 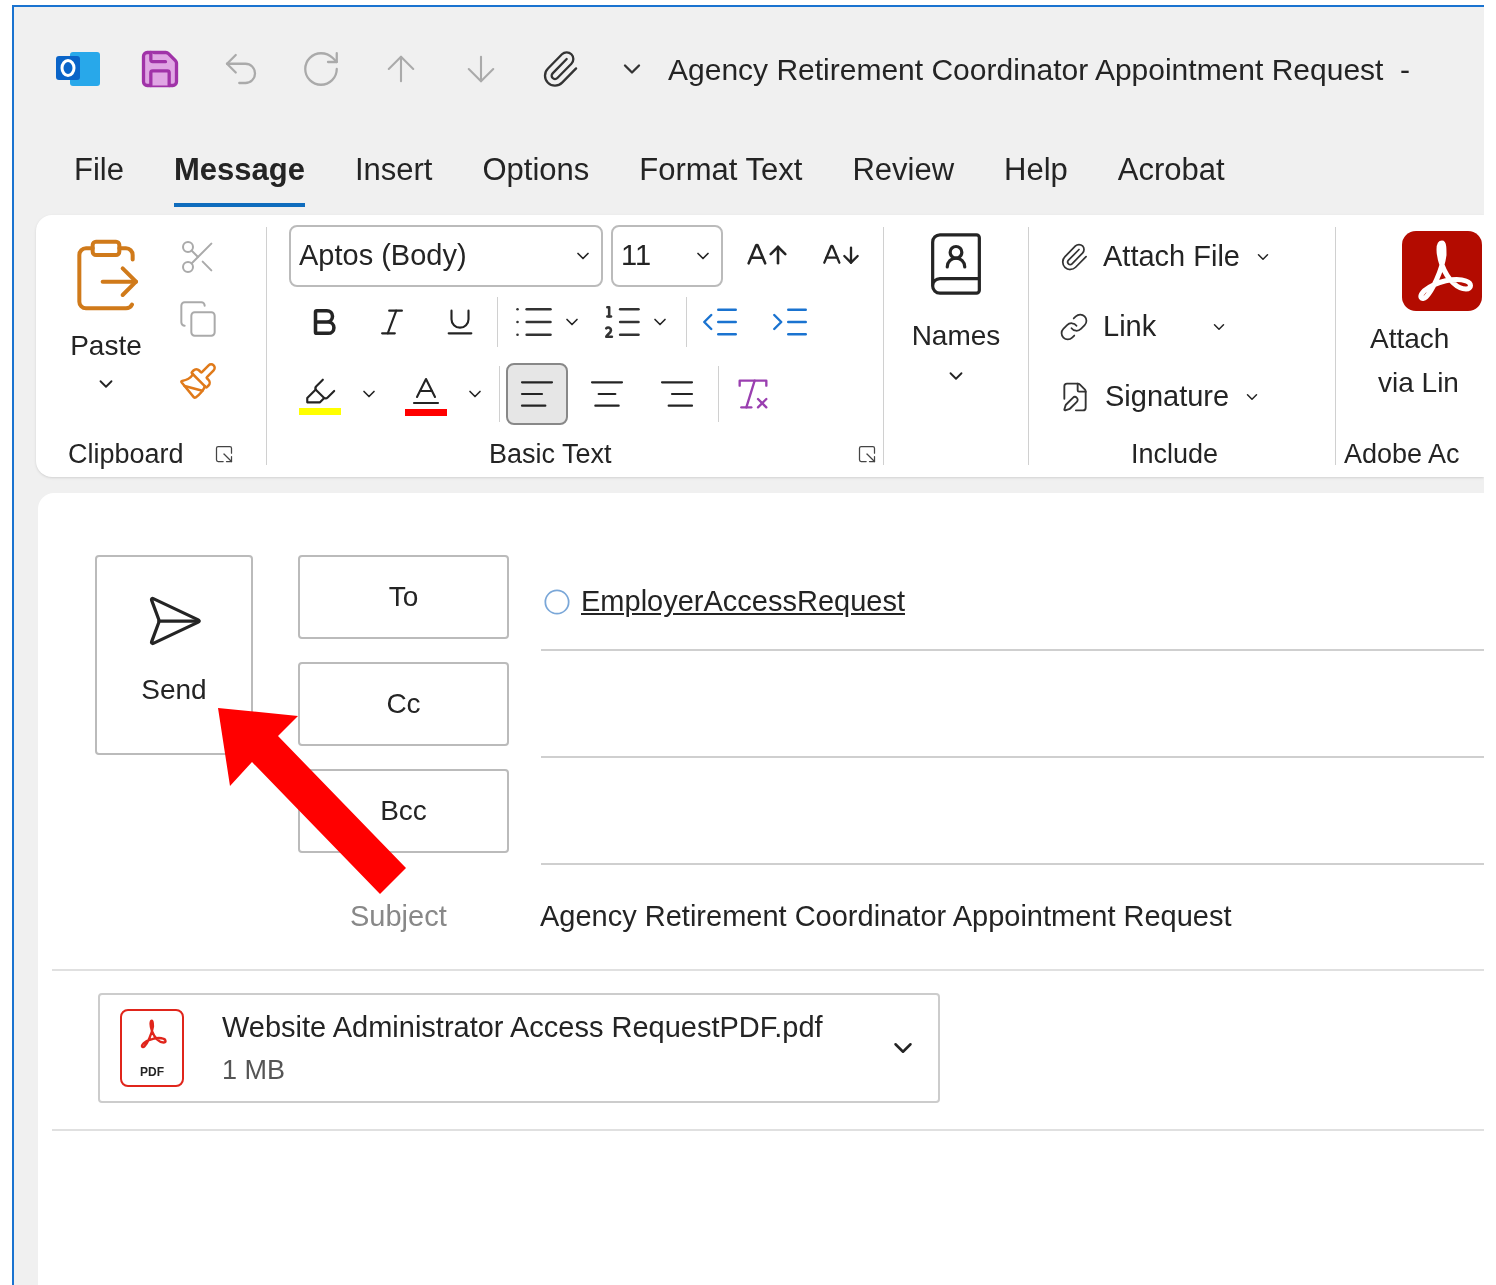 What do you see at coordinates (403, 597) in the screenshot?
I see `recipient-button: To` at bounding box center [403, 597].